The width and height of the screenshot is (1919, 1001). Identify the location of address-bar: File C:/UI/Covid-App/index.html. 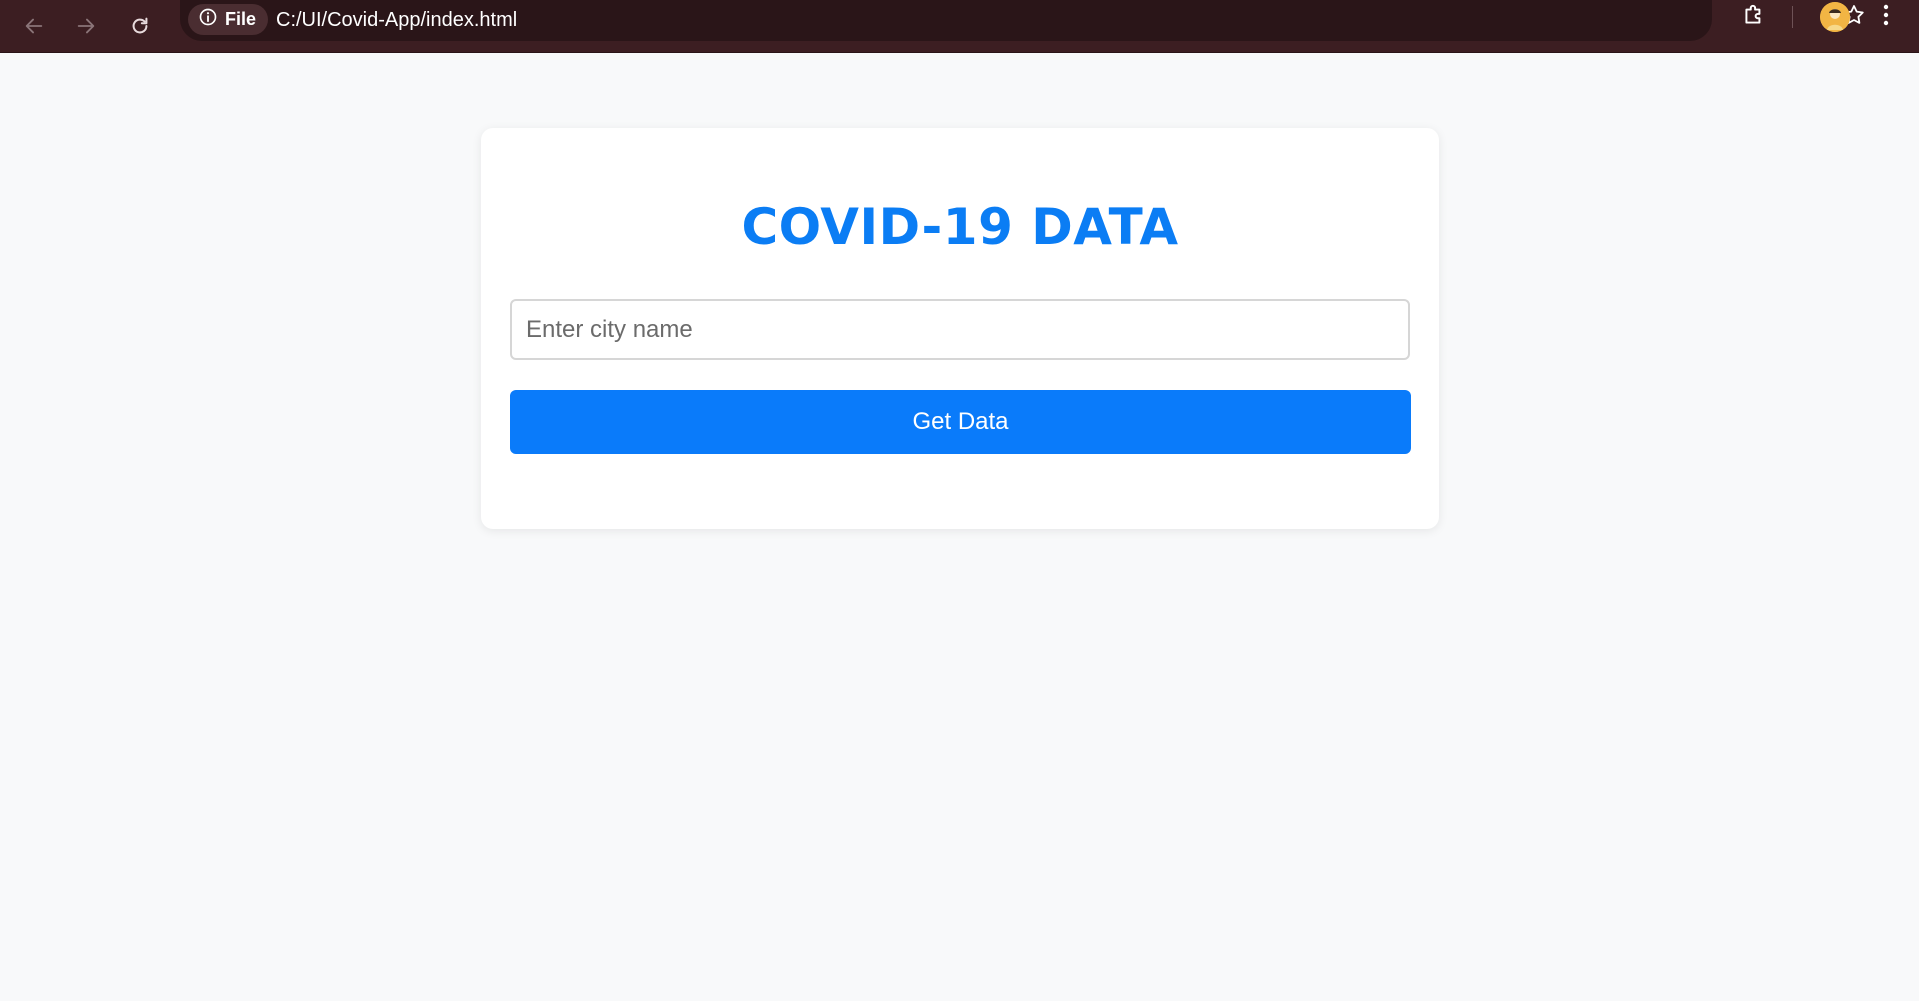
(1022, 20).